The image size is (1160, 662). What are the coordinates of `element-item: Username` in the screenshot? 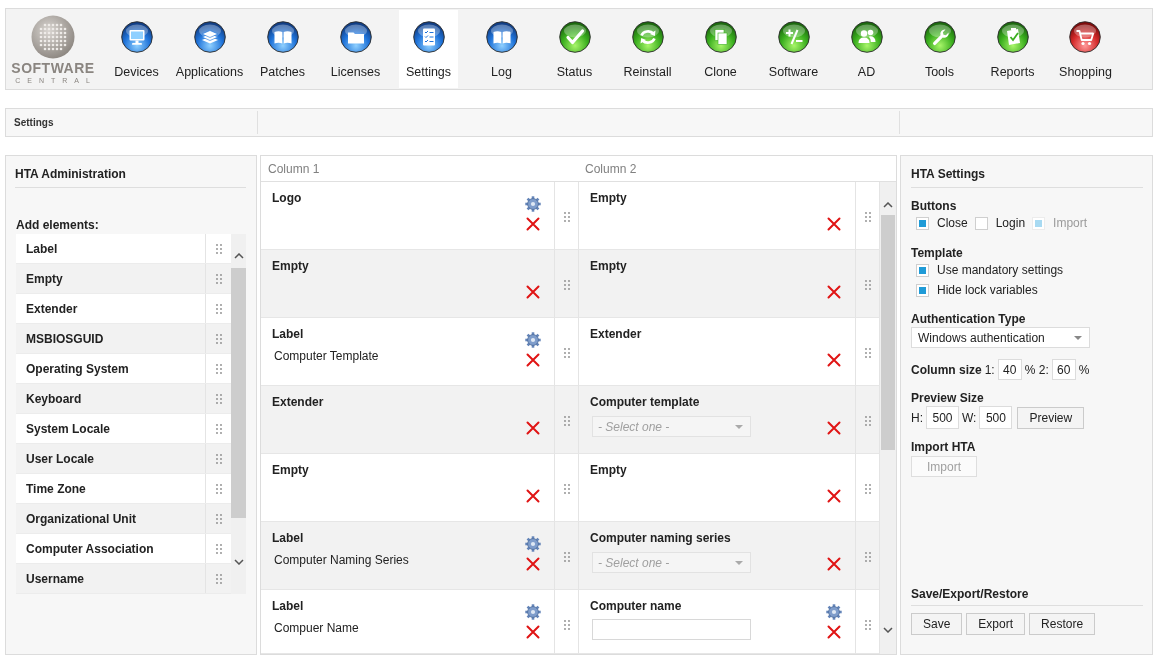 It's located at (123, 579).